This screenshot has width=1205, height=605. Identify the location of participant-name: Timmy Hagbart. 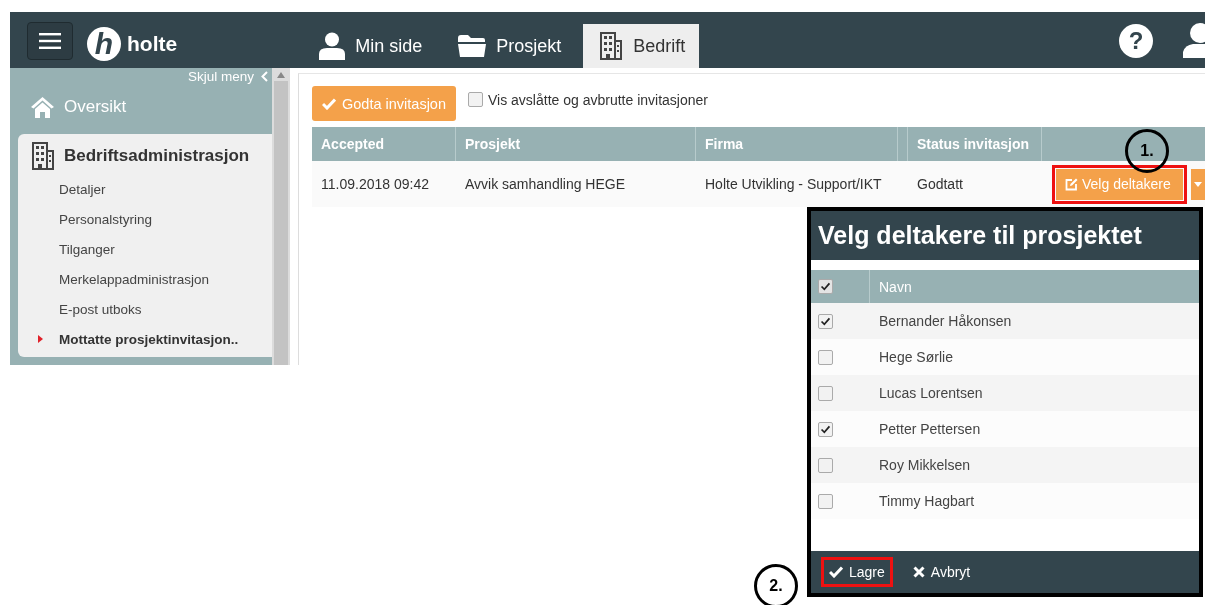
(926, 501).